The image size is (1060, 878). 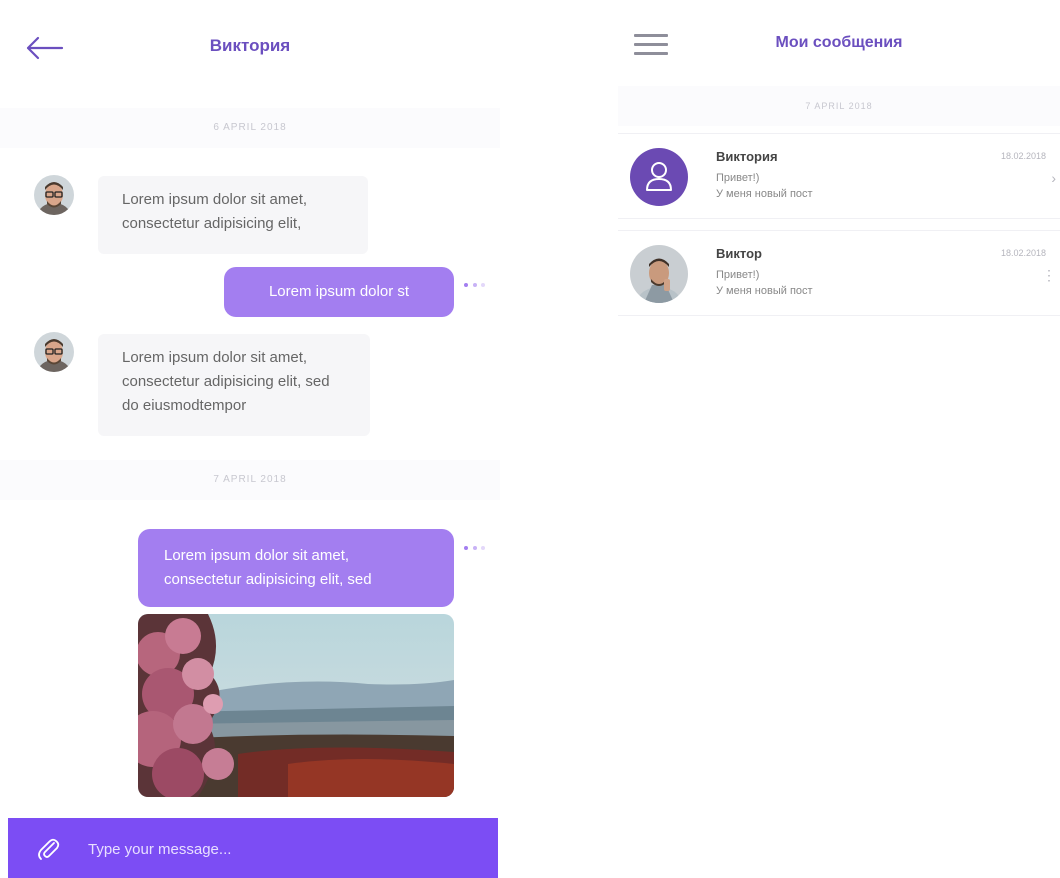 I want to click on landscape-photo, so click(x=296, y=705).